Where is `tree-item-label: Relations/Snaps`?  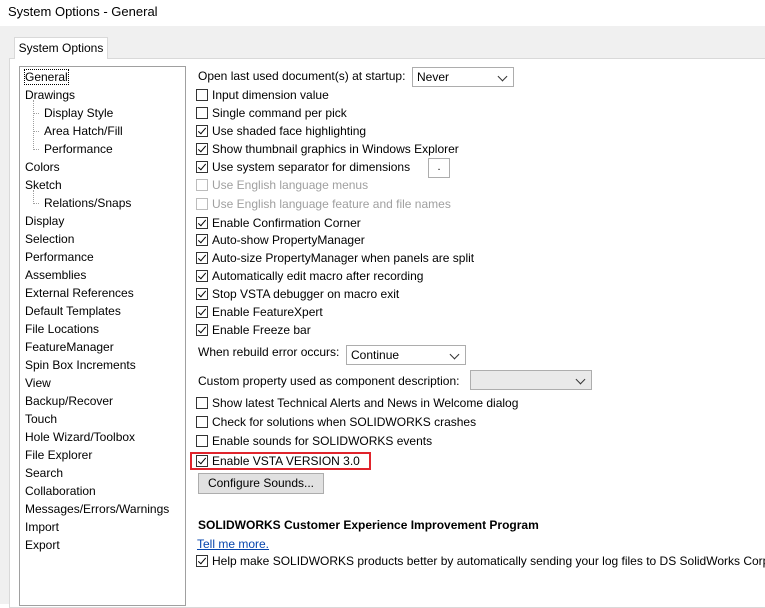 tree-item-label: Relations/Snaps is located at coordinates (88, 203).